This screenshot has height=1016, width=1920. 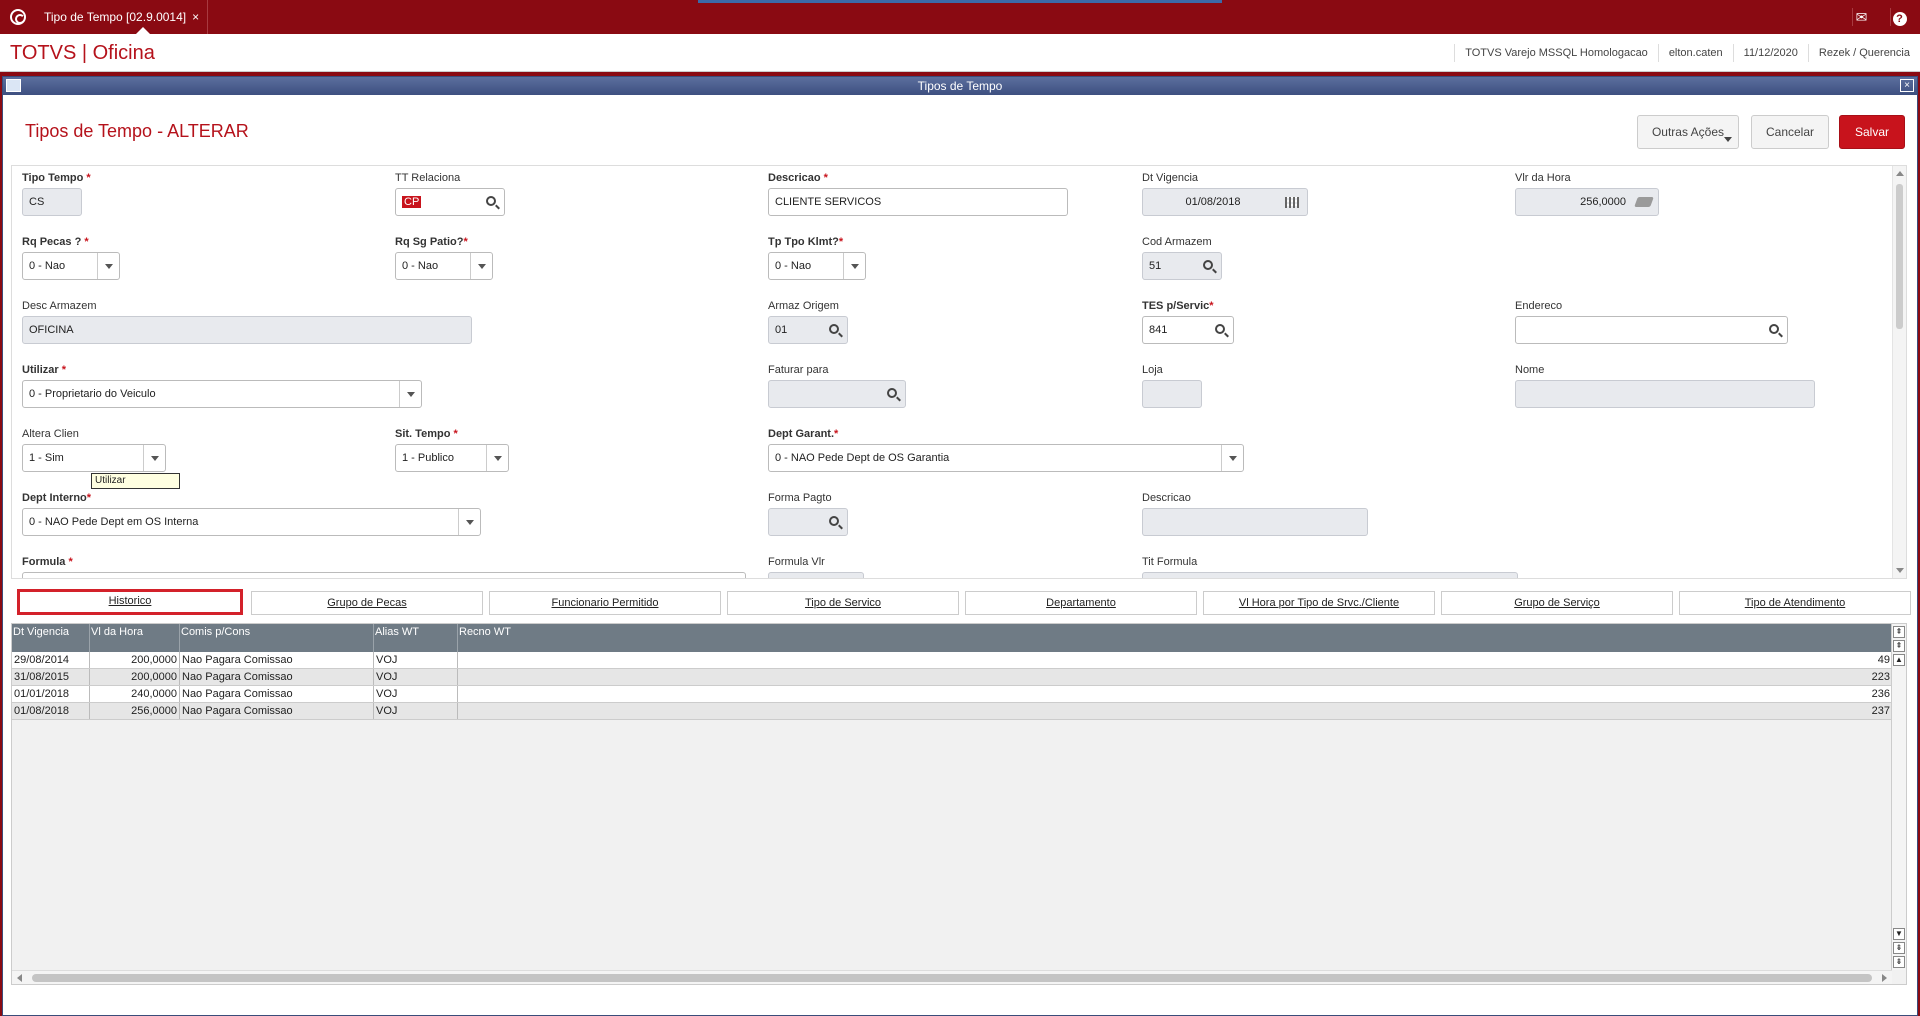 What do you see at coordinates (808, 330) in the screenshot?
I see `armaz-origem-input: 01` at bounding box center [808, 330].